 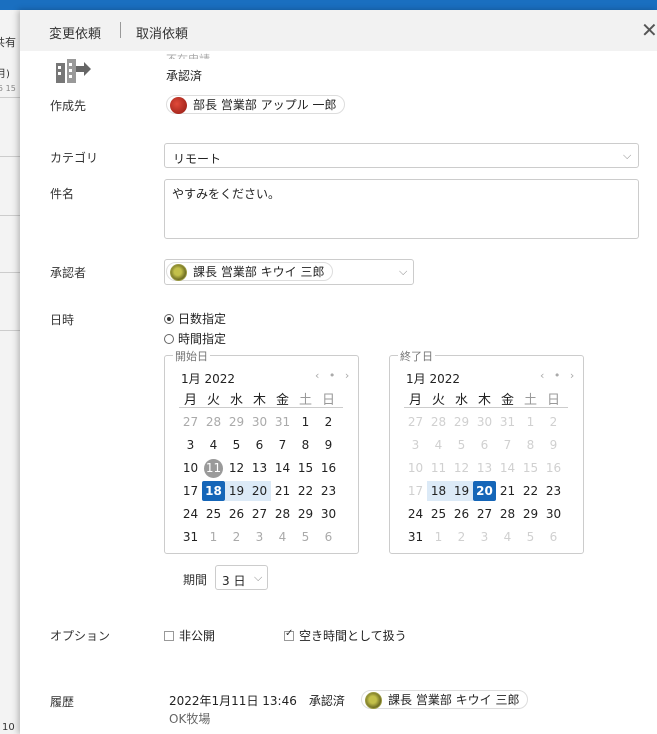 I want to click on free-time-checkbox, so click(x=289, y=634).